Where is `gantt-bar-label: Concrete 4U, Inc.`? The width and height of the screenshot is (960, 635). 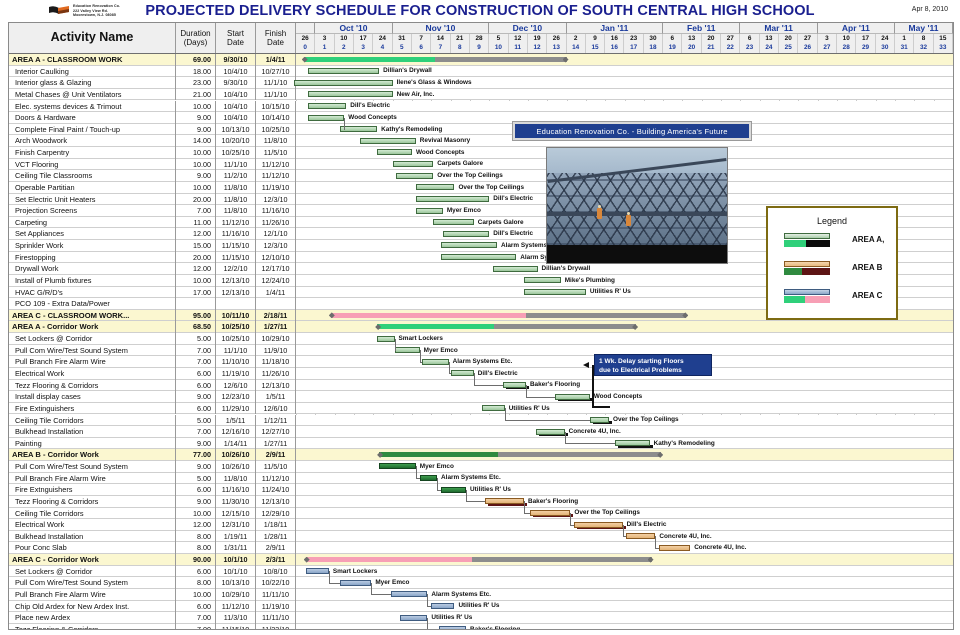 gantt-bar-label: Concrete 4U, Inc. is located at coordinates (594, 431).